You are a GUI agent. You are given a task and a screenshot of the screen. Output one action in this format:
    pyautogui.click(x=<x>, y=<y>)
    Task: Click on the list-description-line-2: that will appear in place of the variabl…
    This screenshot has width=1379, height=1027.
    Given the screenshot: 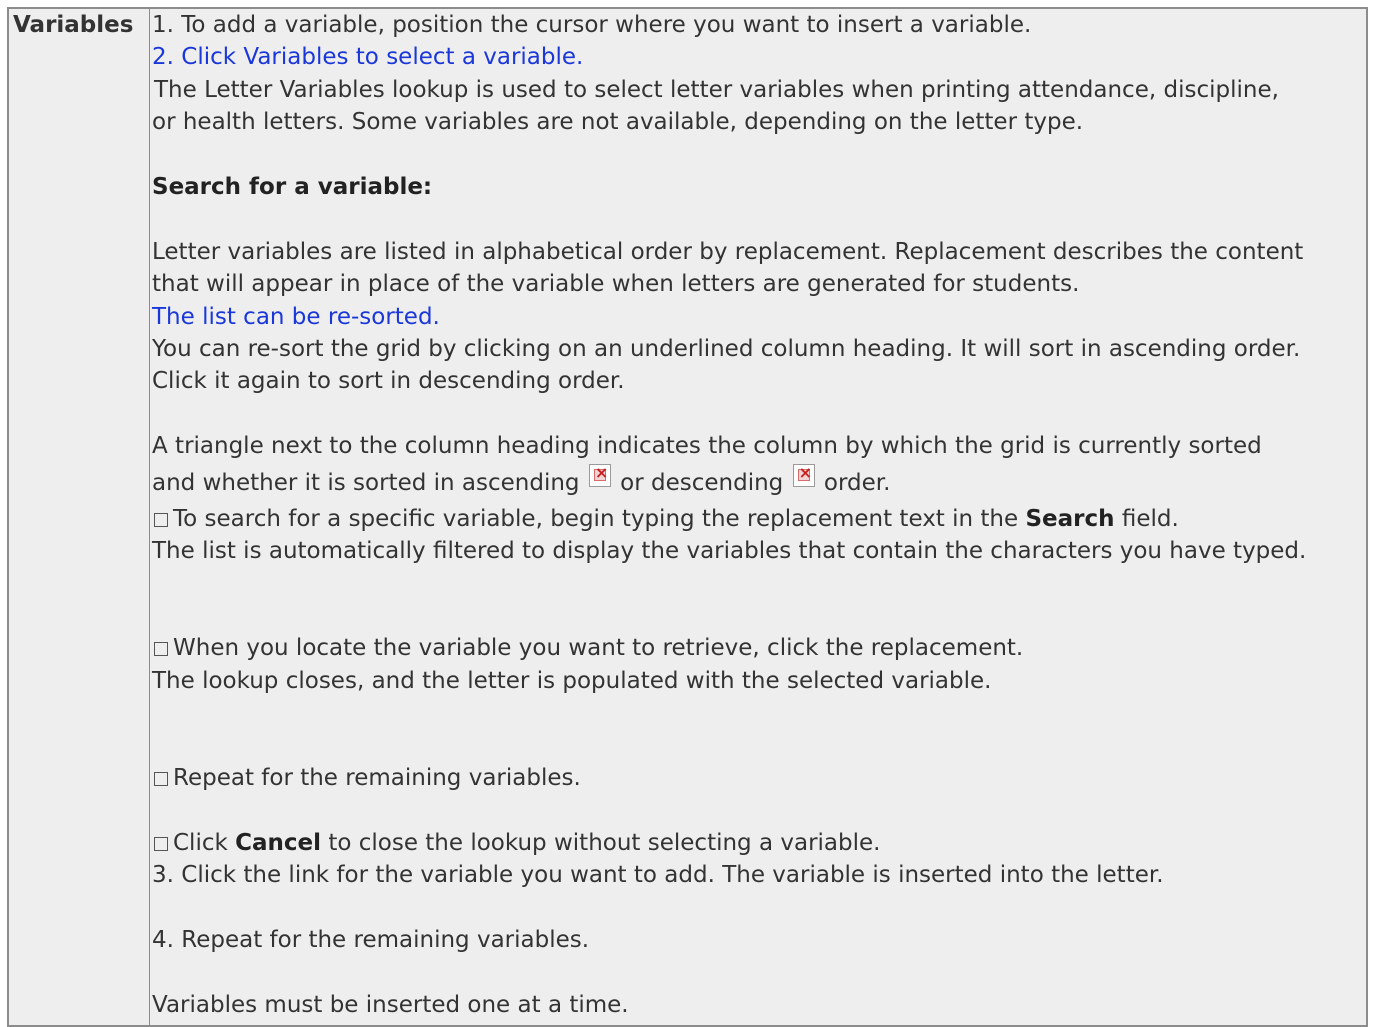 What is the action you would take?
    pyautogui.click(x=616, y=284)
    